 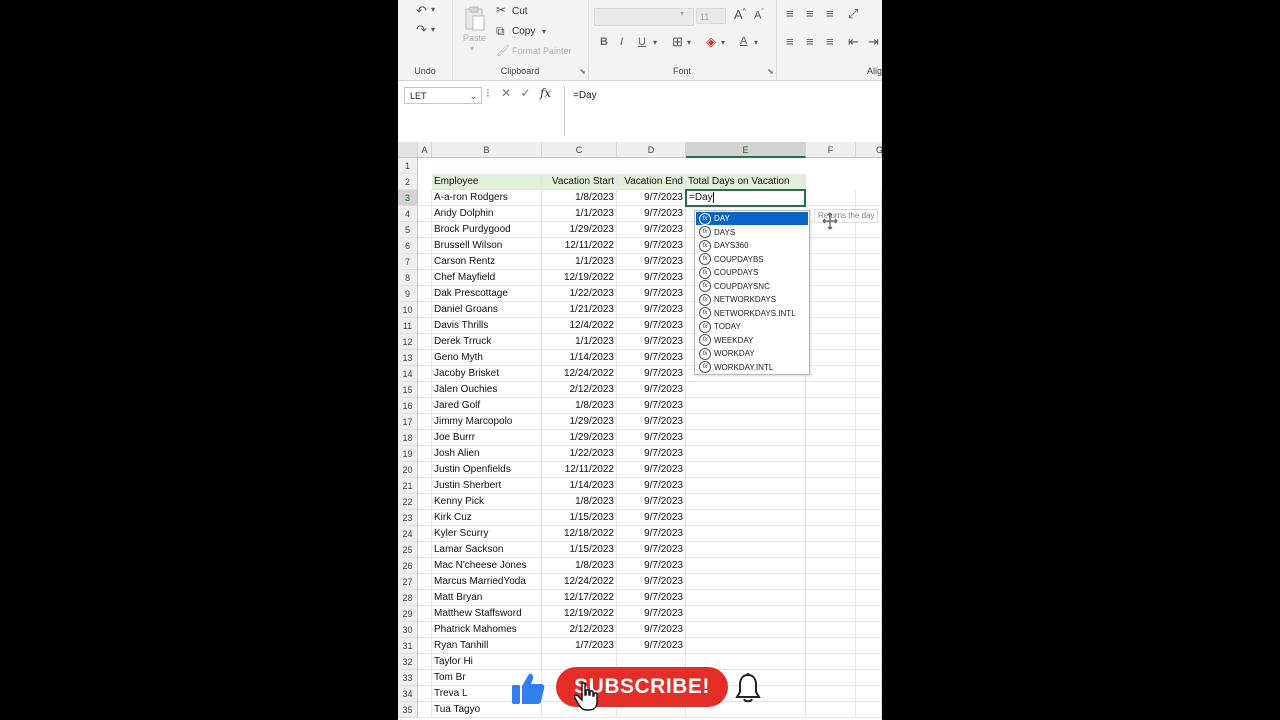 What do you see at coordinates (579, 342) in the screenshot?
I see `vacation-start-cell: 1/1/2023` at bounding box center [579, 342].